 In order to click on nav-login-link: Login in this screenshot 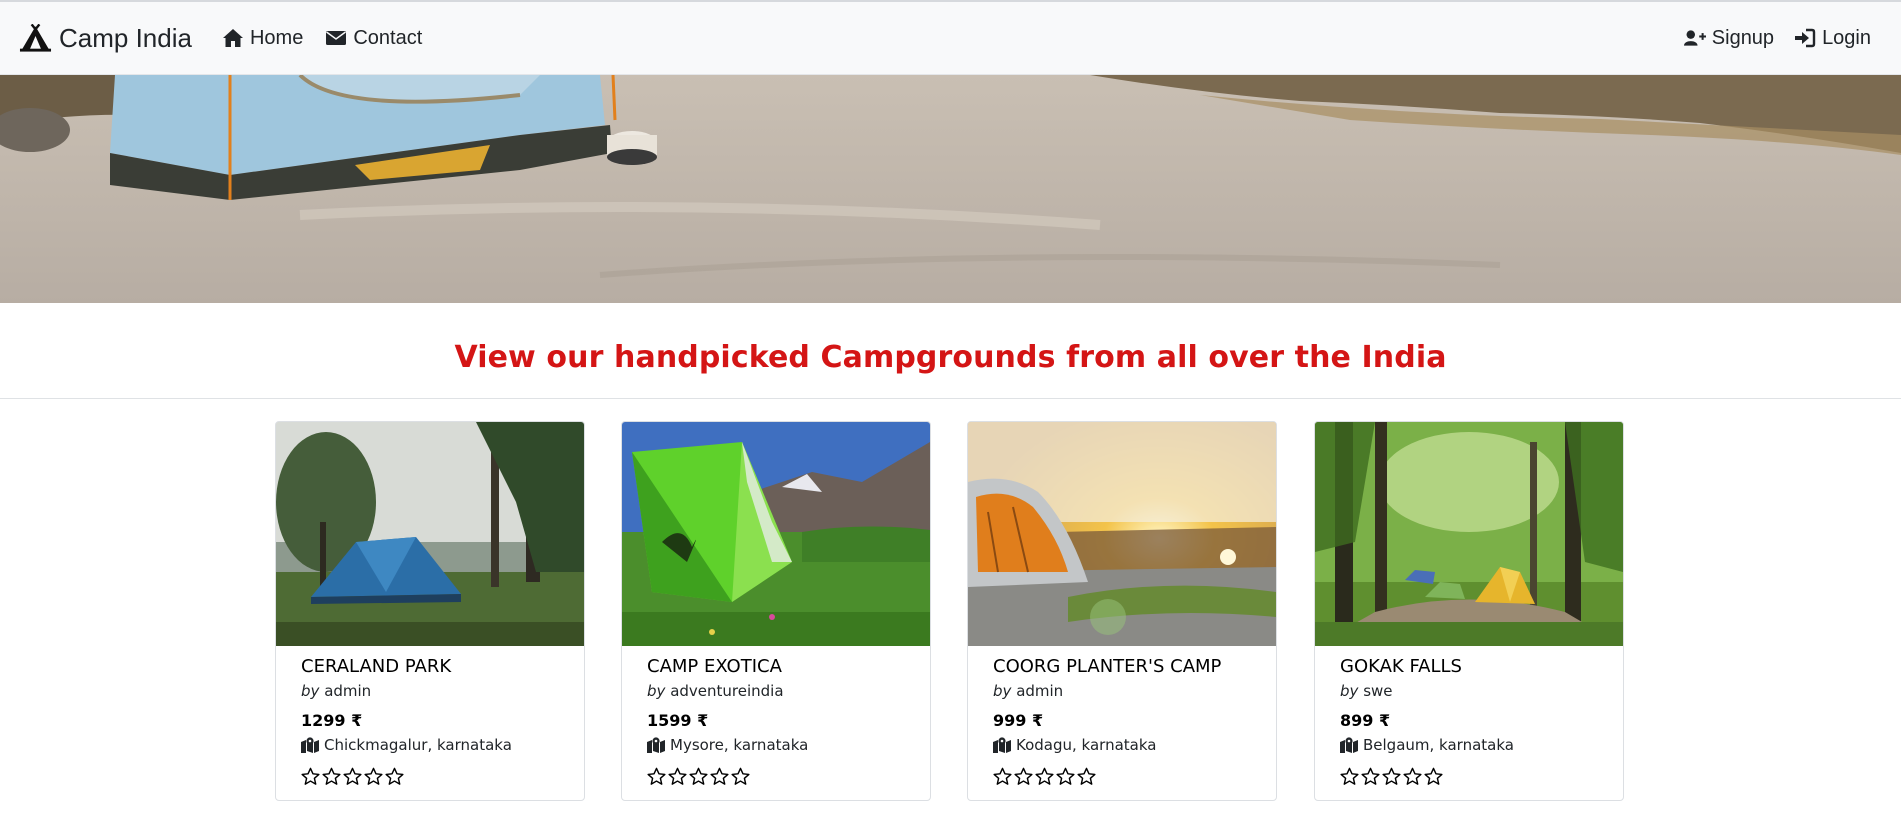, I will do `click(1832, 38)`.